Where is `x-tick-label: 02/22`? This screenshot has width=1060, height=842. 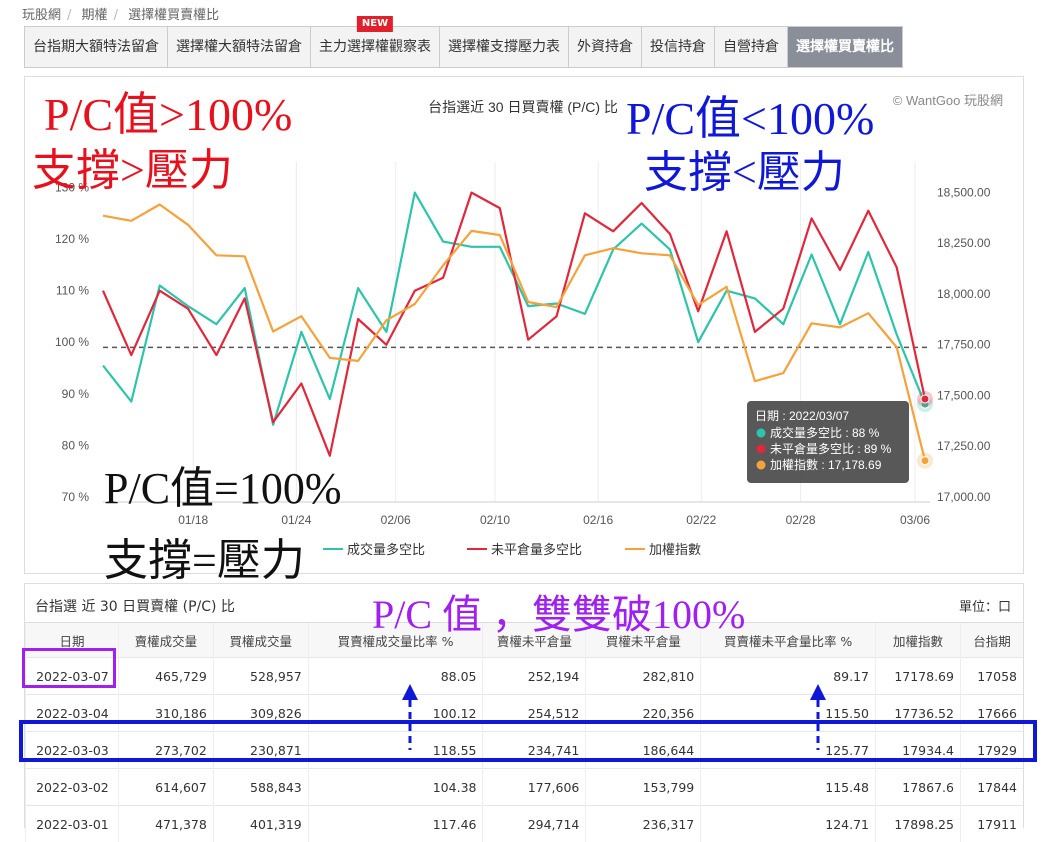
x-tick-label: 02/22 is located at coordinates (701, 520).